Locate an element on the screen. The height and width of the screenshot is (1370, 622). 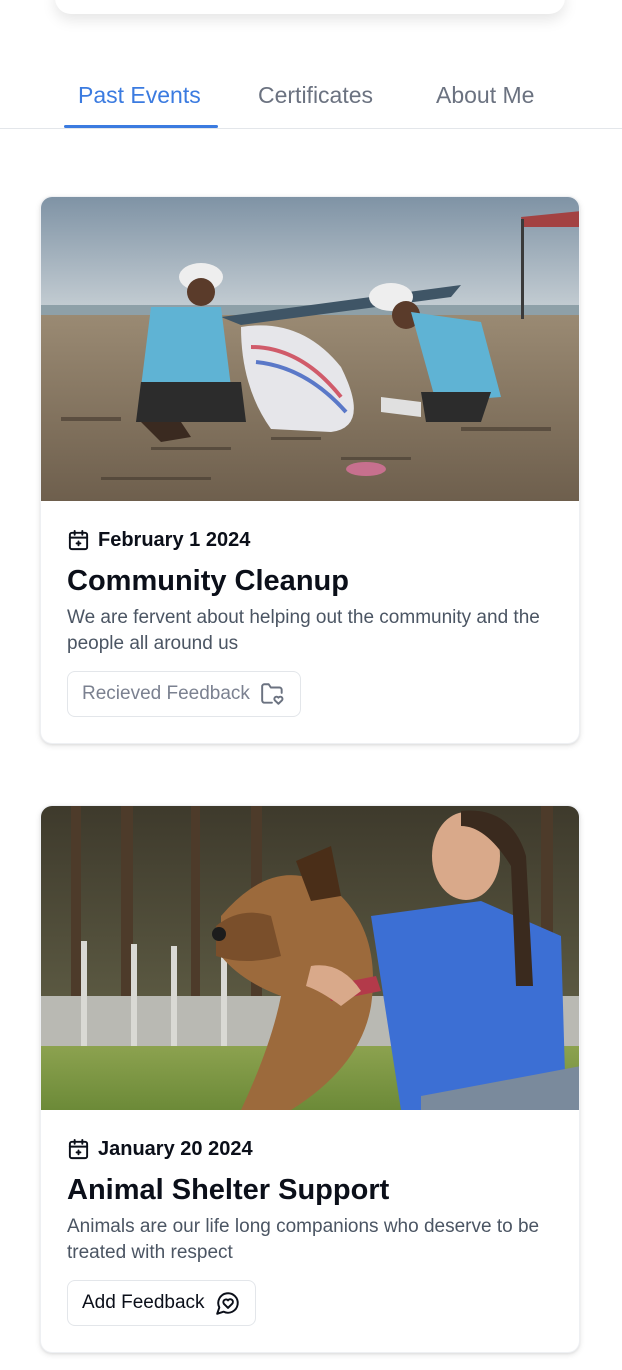
add-feedback-button: Add Feedback is located at coordinates (161, 1303).